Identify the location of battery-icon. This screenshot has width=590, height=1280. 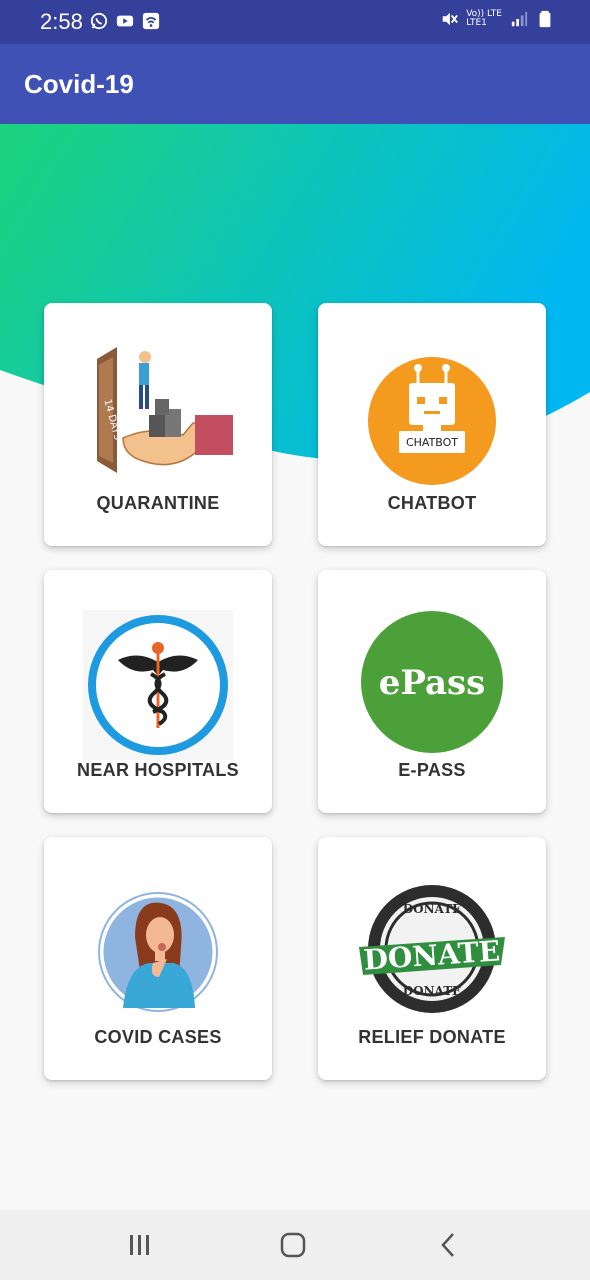
(545, 19).